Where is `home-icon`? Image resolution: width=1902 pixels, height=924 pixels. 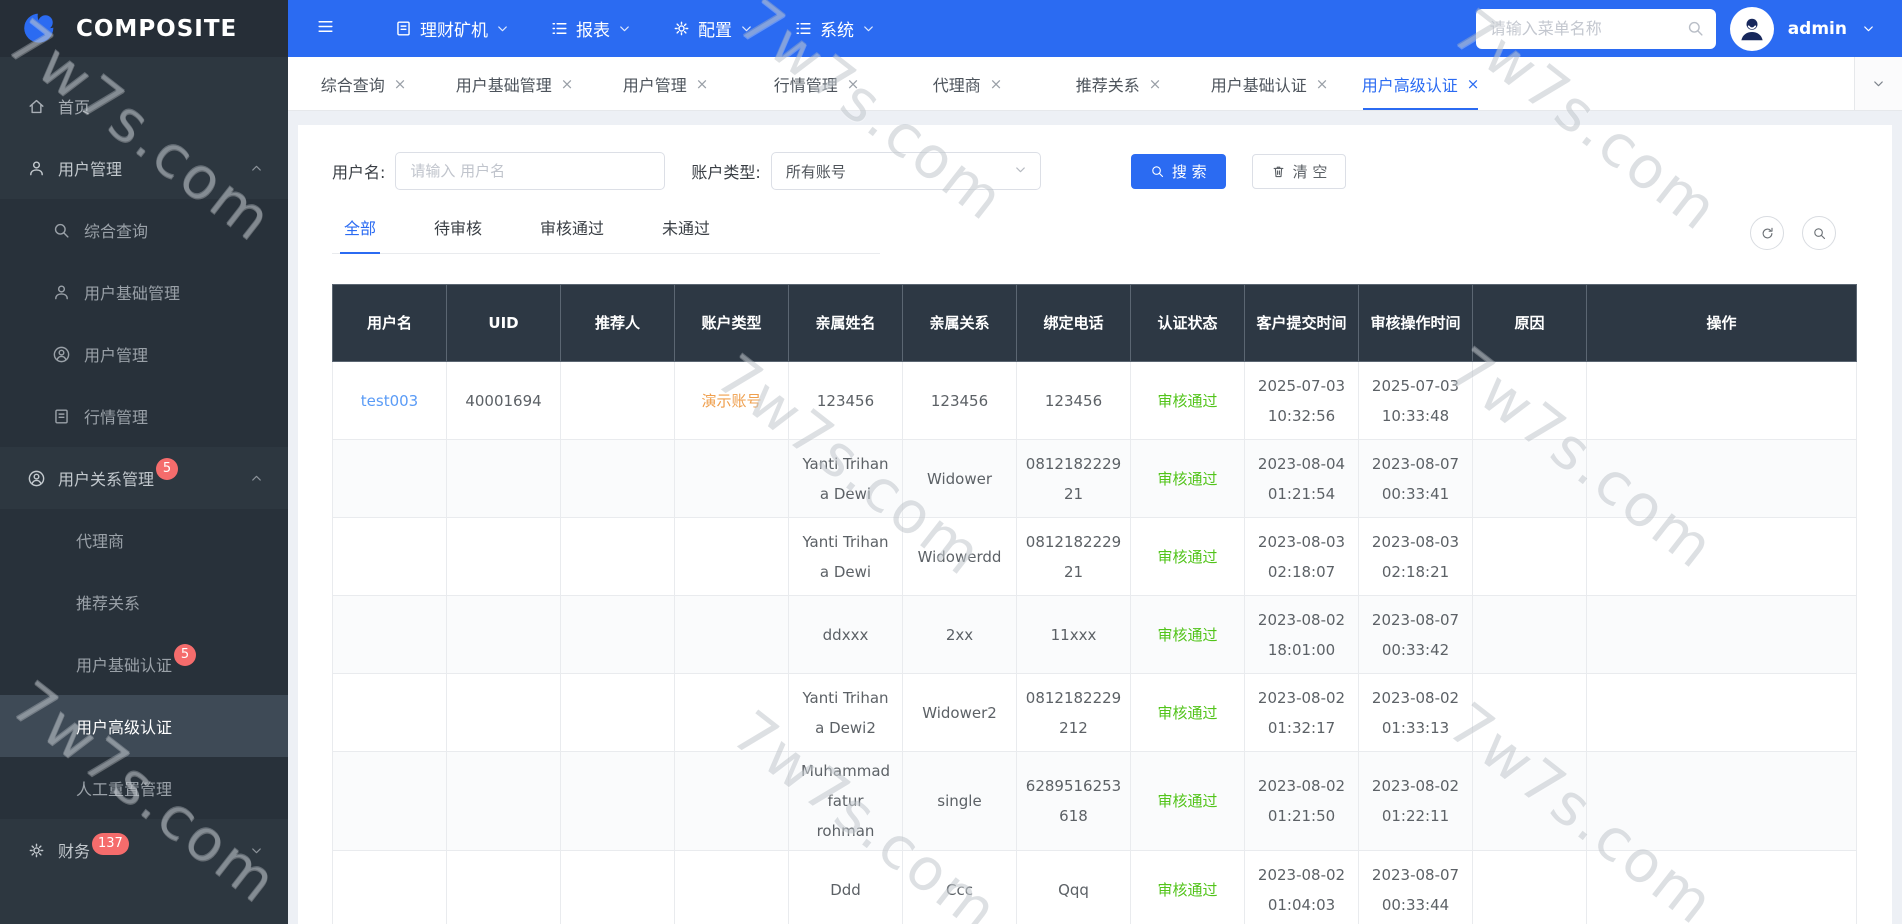
home-icon is located at coordinates (36, 106).